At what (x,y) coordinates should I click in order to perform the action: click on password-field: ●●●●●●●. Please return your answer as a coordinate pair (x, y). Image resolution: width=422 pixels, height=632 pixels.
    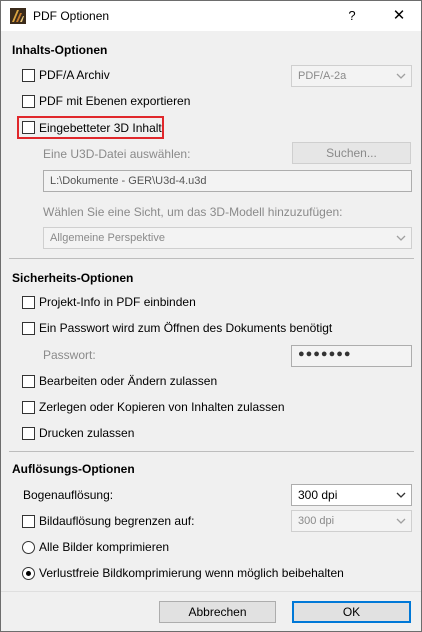
    Looking at the image, I should click on (351, 356).